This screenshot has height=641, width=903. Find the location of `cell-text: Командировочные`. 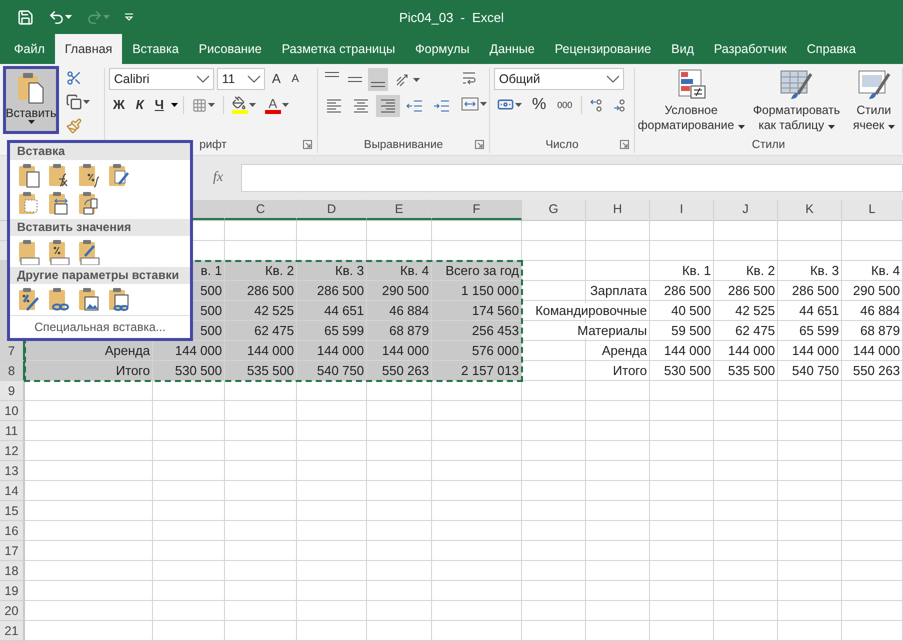

cell-text: Командировочные is located at coordinates (591, 310).